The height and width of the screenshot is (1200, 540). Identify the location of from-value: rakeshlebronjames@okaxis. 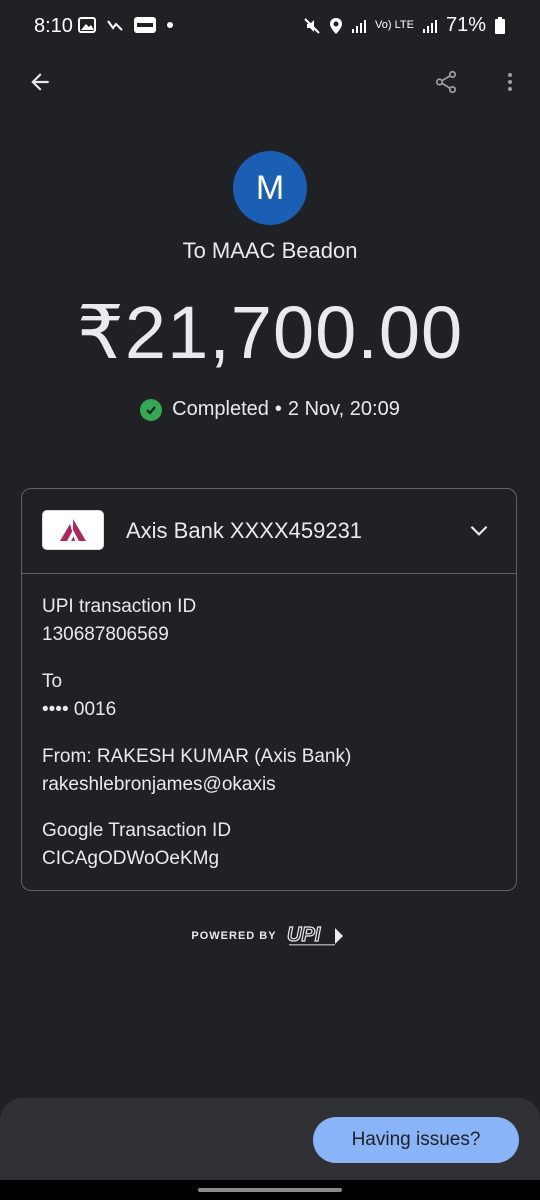
(159, 784).